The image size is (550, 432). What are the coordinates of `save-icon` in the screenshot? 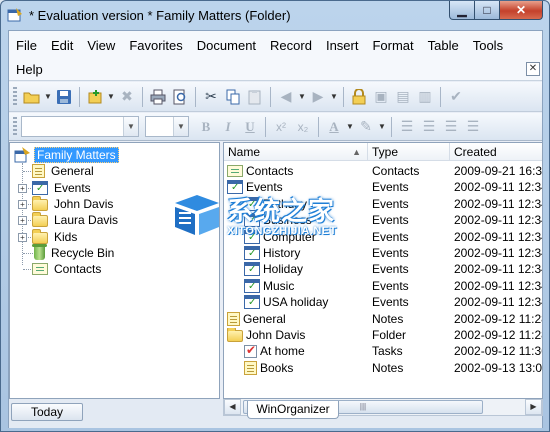 It's located at (64, 97).